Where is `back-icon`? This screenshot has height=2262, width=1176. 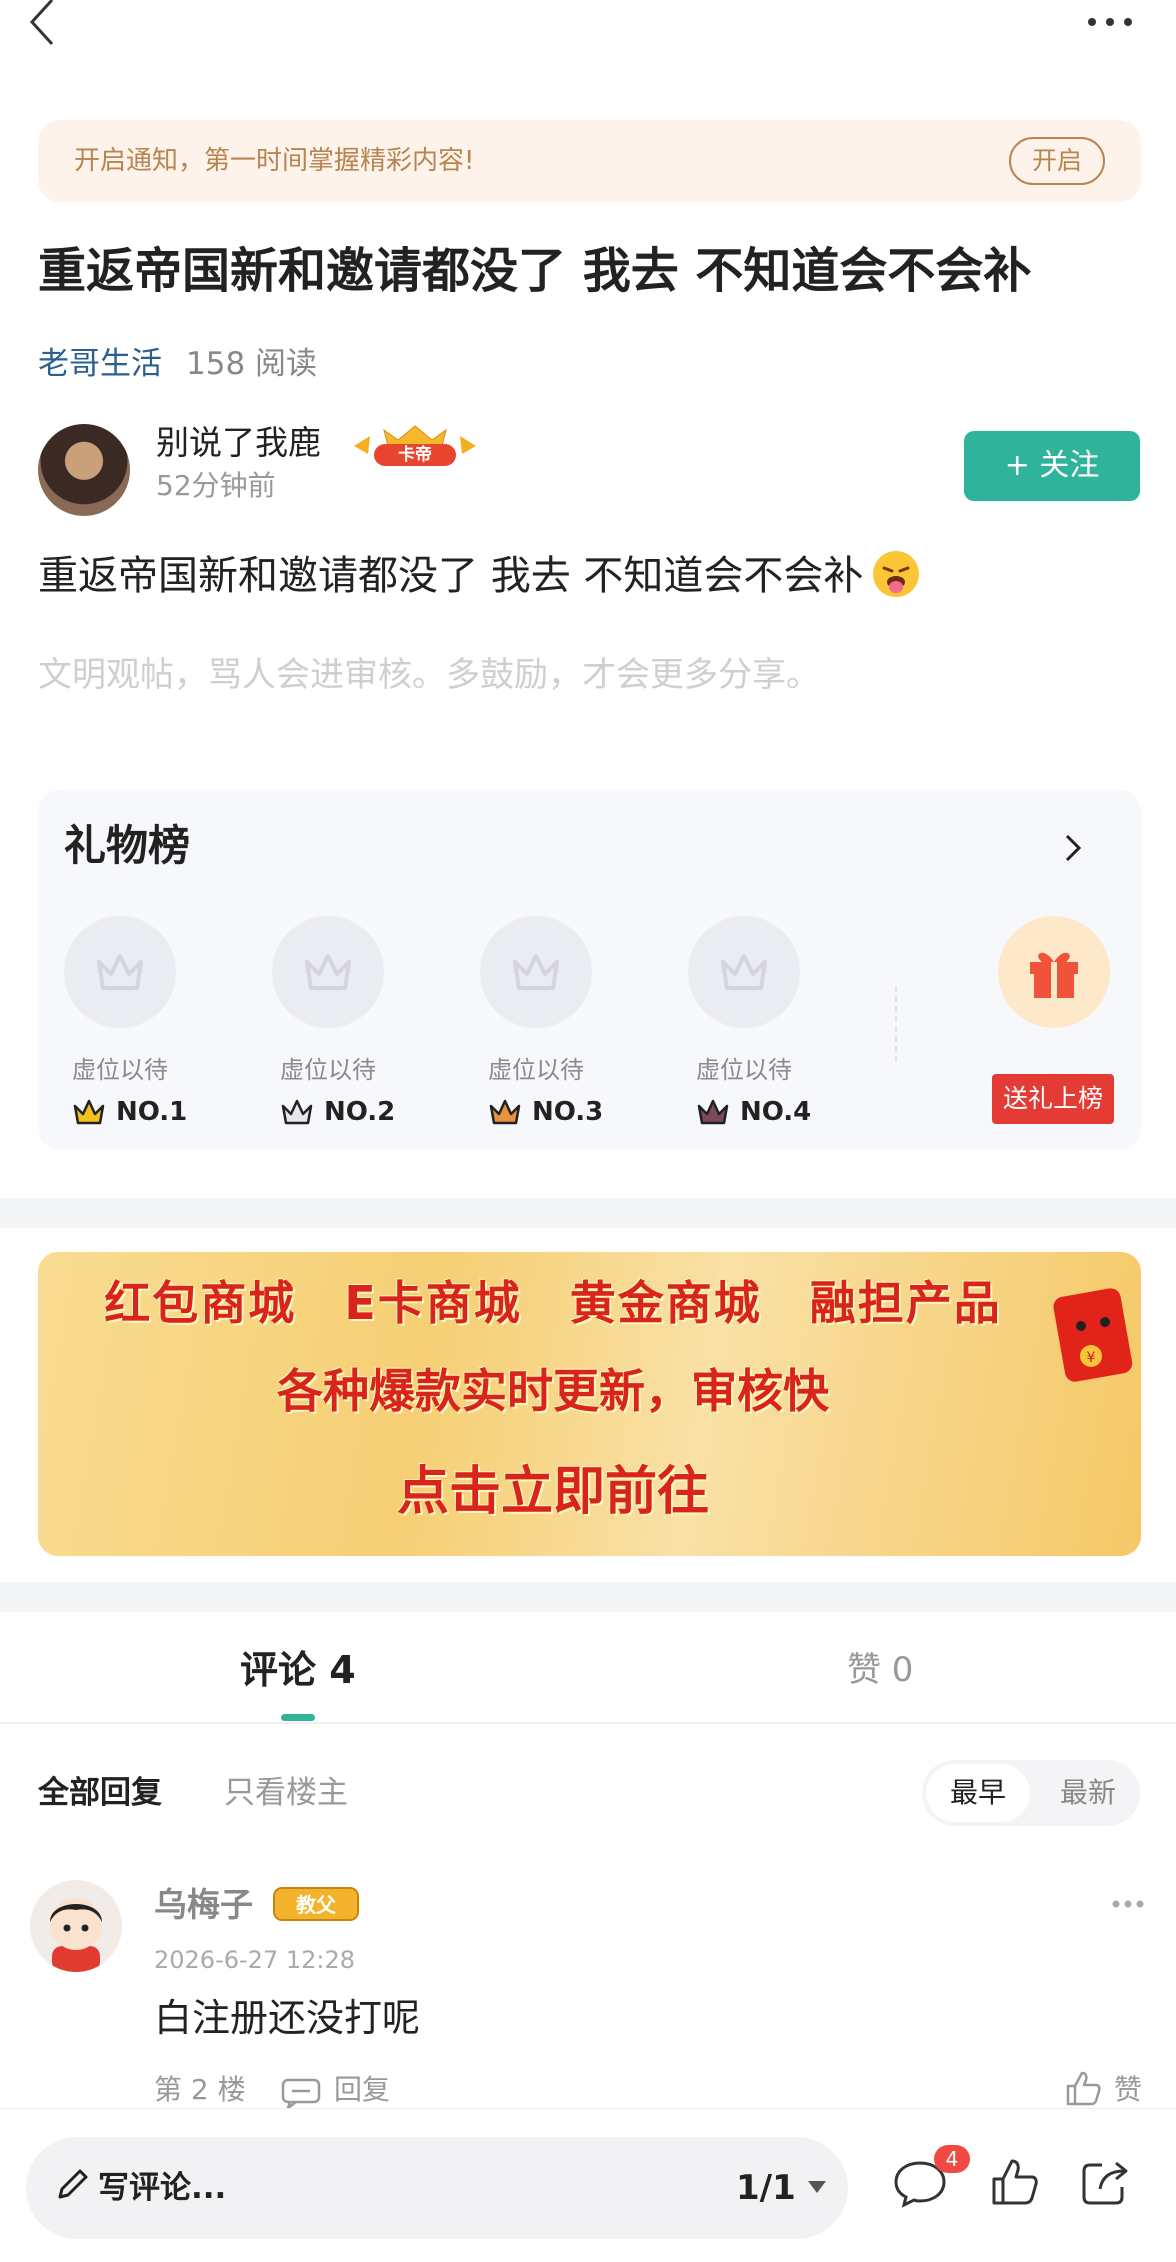
back-icon is located at coordinates (43, 25).